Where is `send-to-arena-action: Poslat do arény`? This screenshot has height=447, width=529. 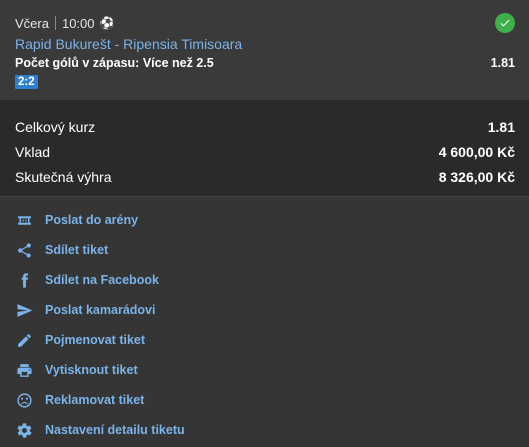
send-to-arena-action: Poslat do arény is located at coordinates (272, 220).